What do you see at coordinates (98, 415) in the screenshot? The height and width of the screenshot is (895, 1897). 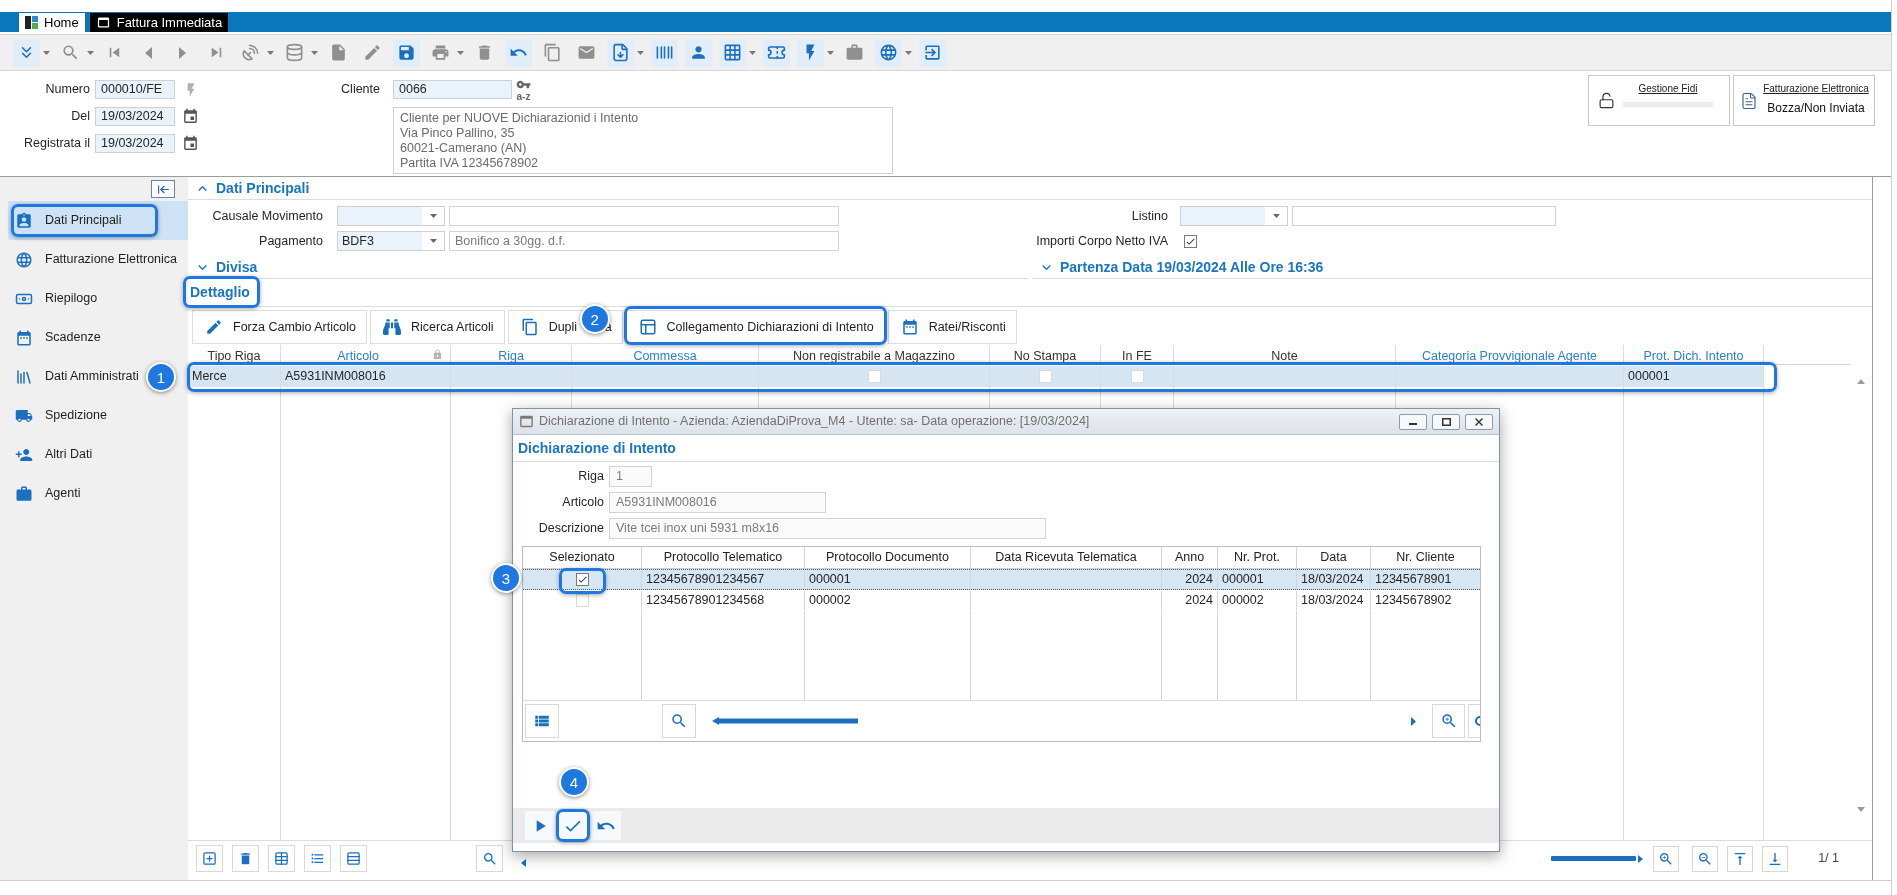 I see `sidebar-item: Spedizione` at bounding box center [98, 415].